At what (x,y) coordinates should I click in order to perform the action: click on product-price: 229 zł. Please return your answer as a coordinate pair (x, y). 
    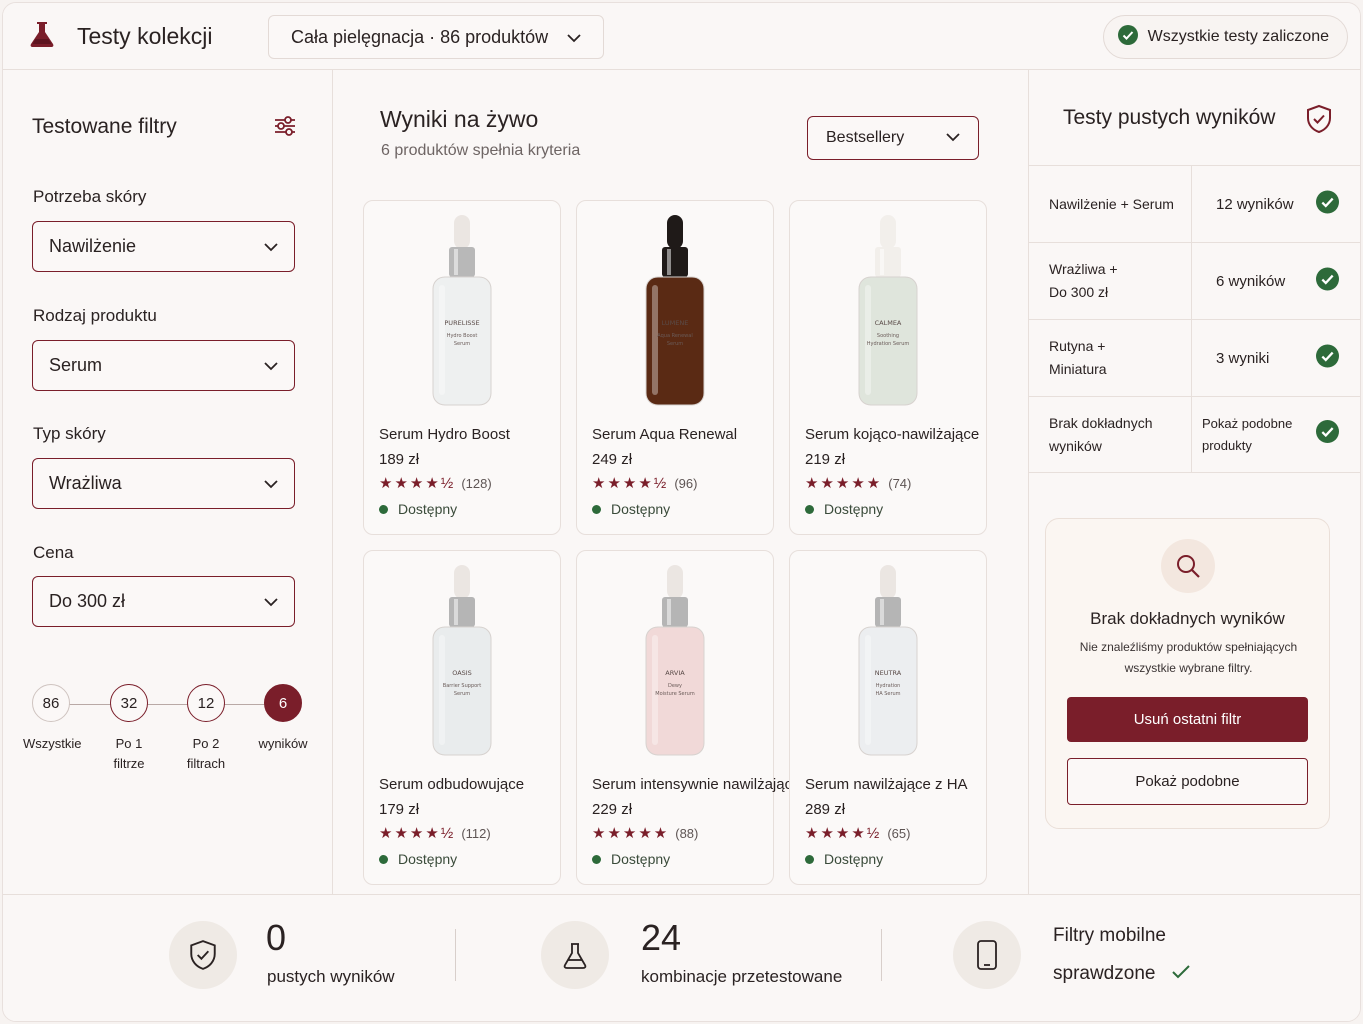
    Looking at the image, I should click on (612, 809).